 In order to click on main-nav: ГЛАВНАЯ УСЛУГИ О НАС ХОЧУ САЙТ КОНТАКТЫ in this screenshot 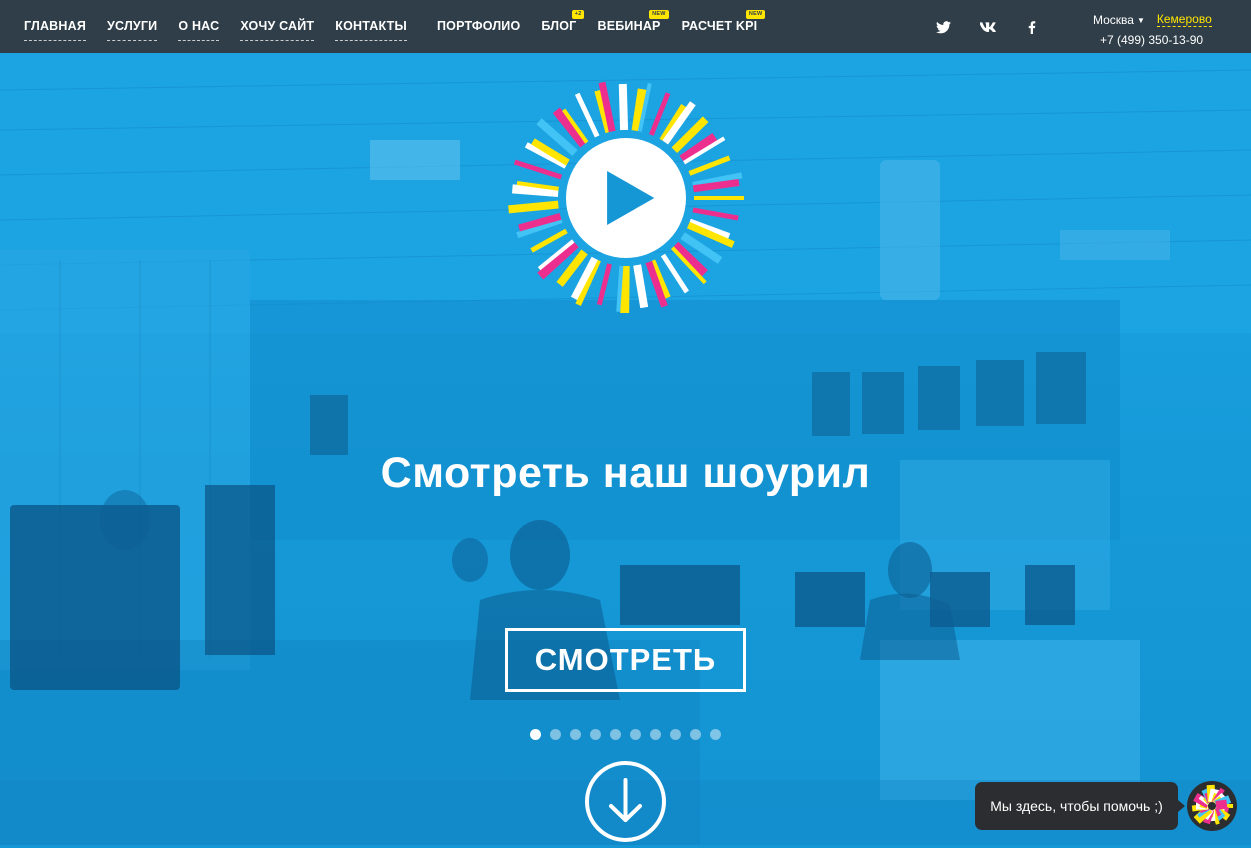, I will do `click(226, 26)`.